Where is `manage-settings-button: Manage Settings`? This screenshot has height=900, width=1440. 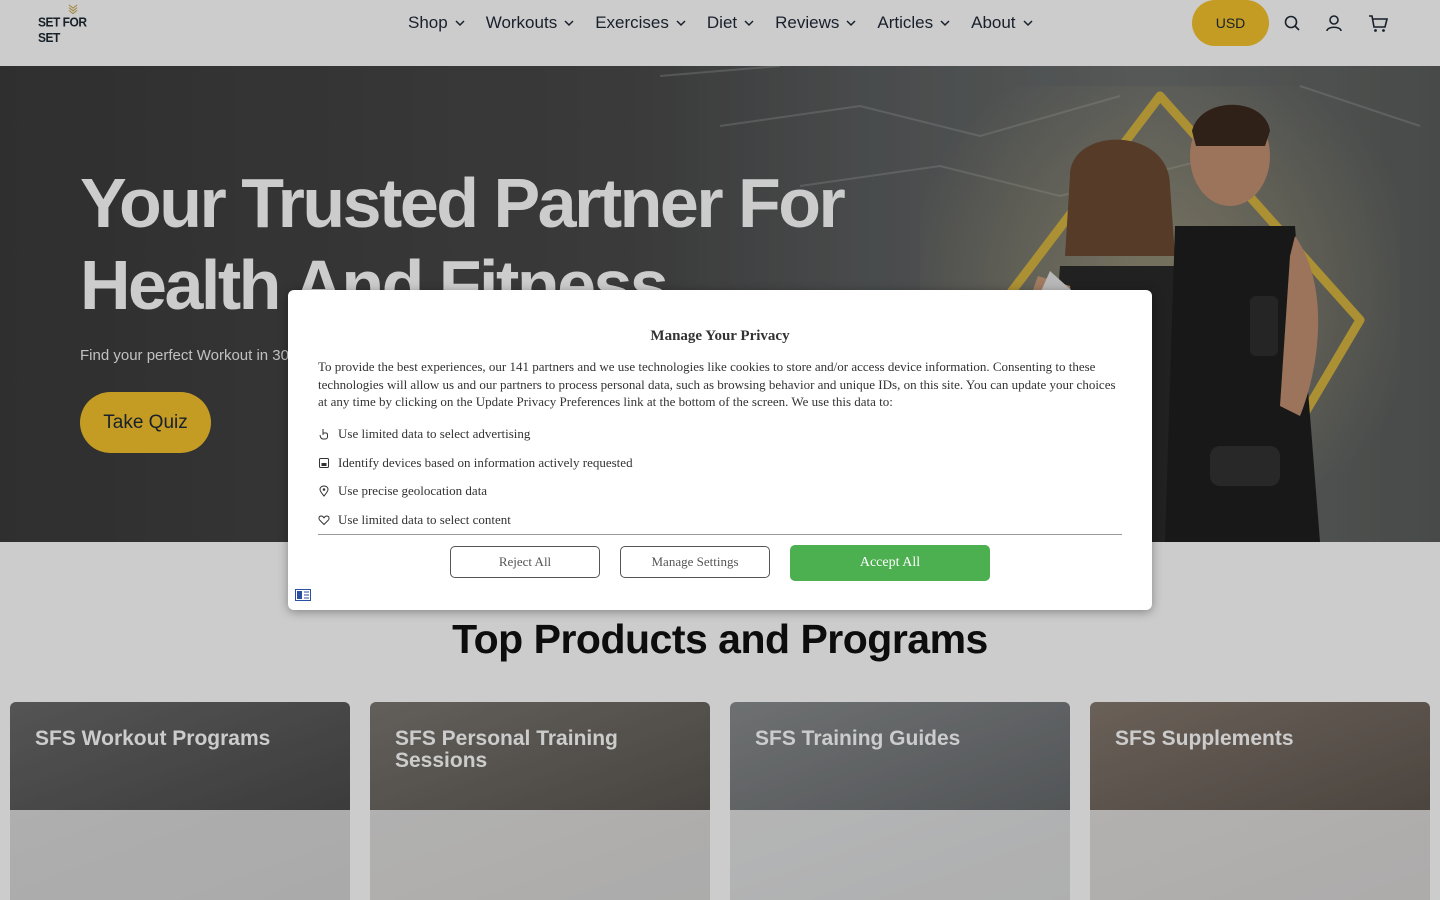 manage-settings-button: Manage Settings is located at coordinates (695, 562).